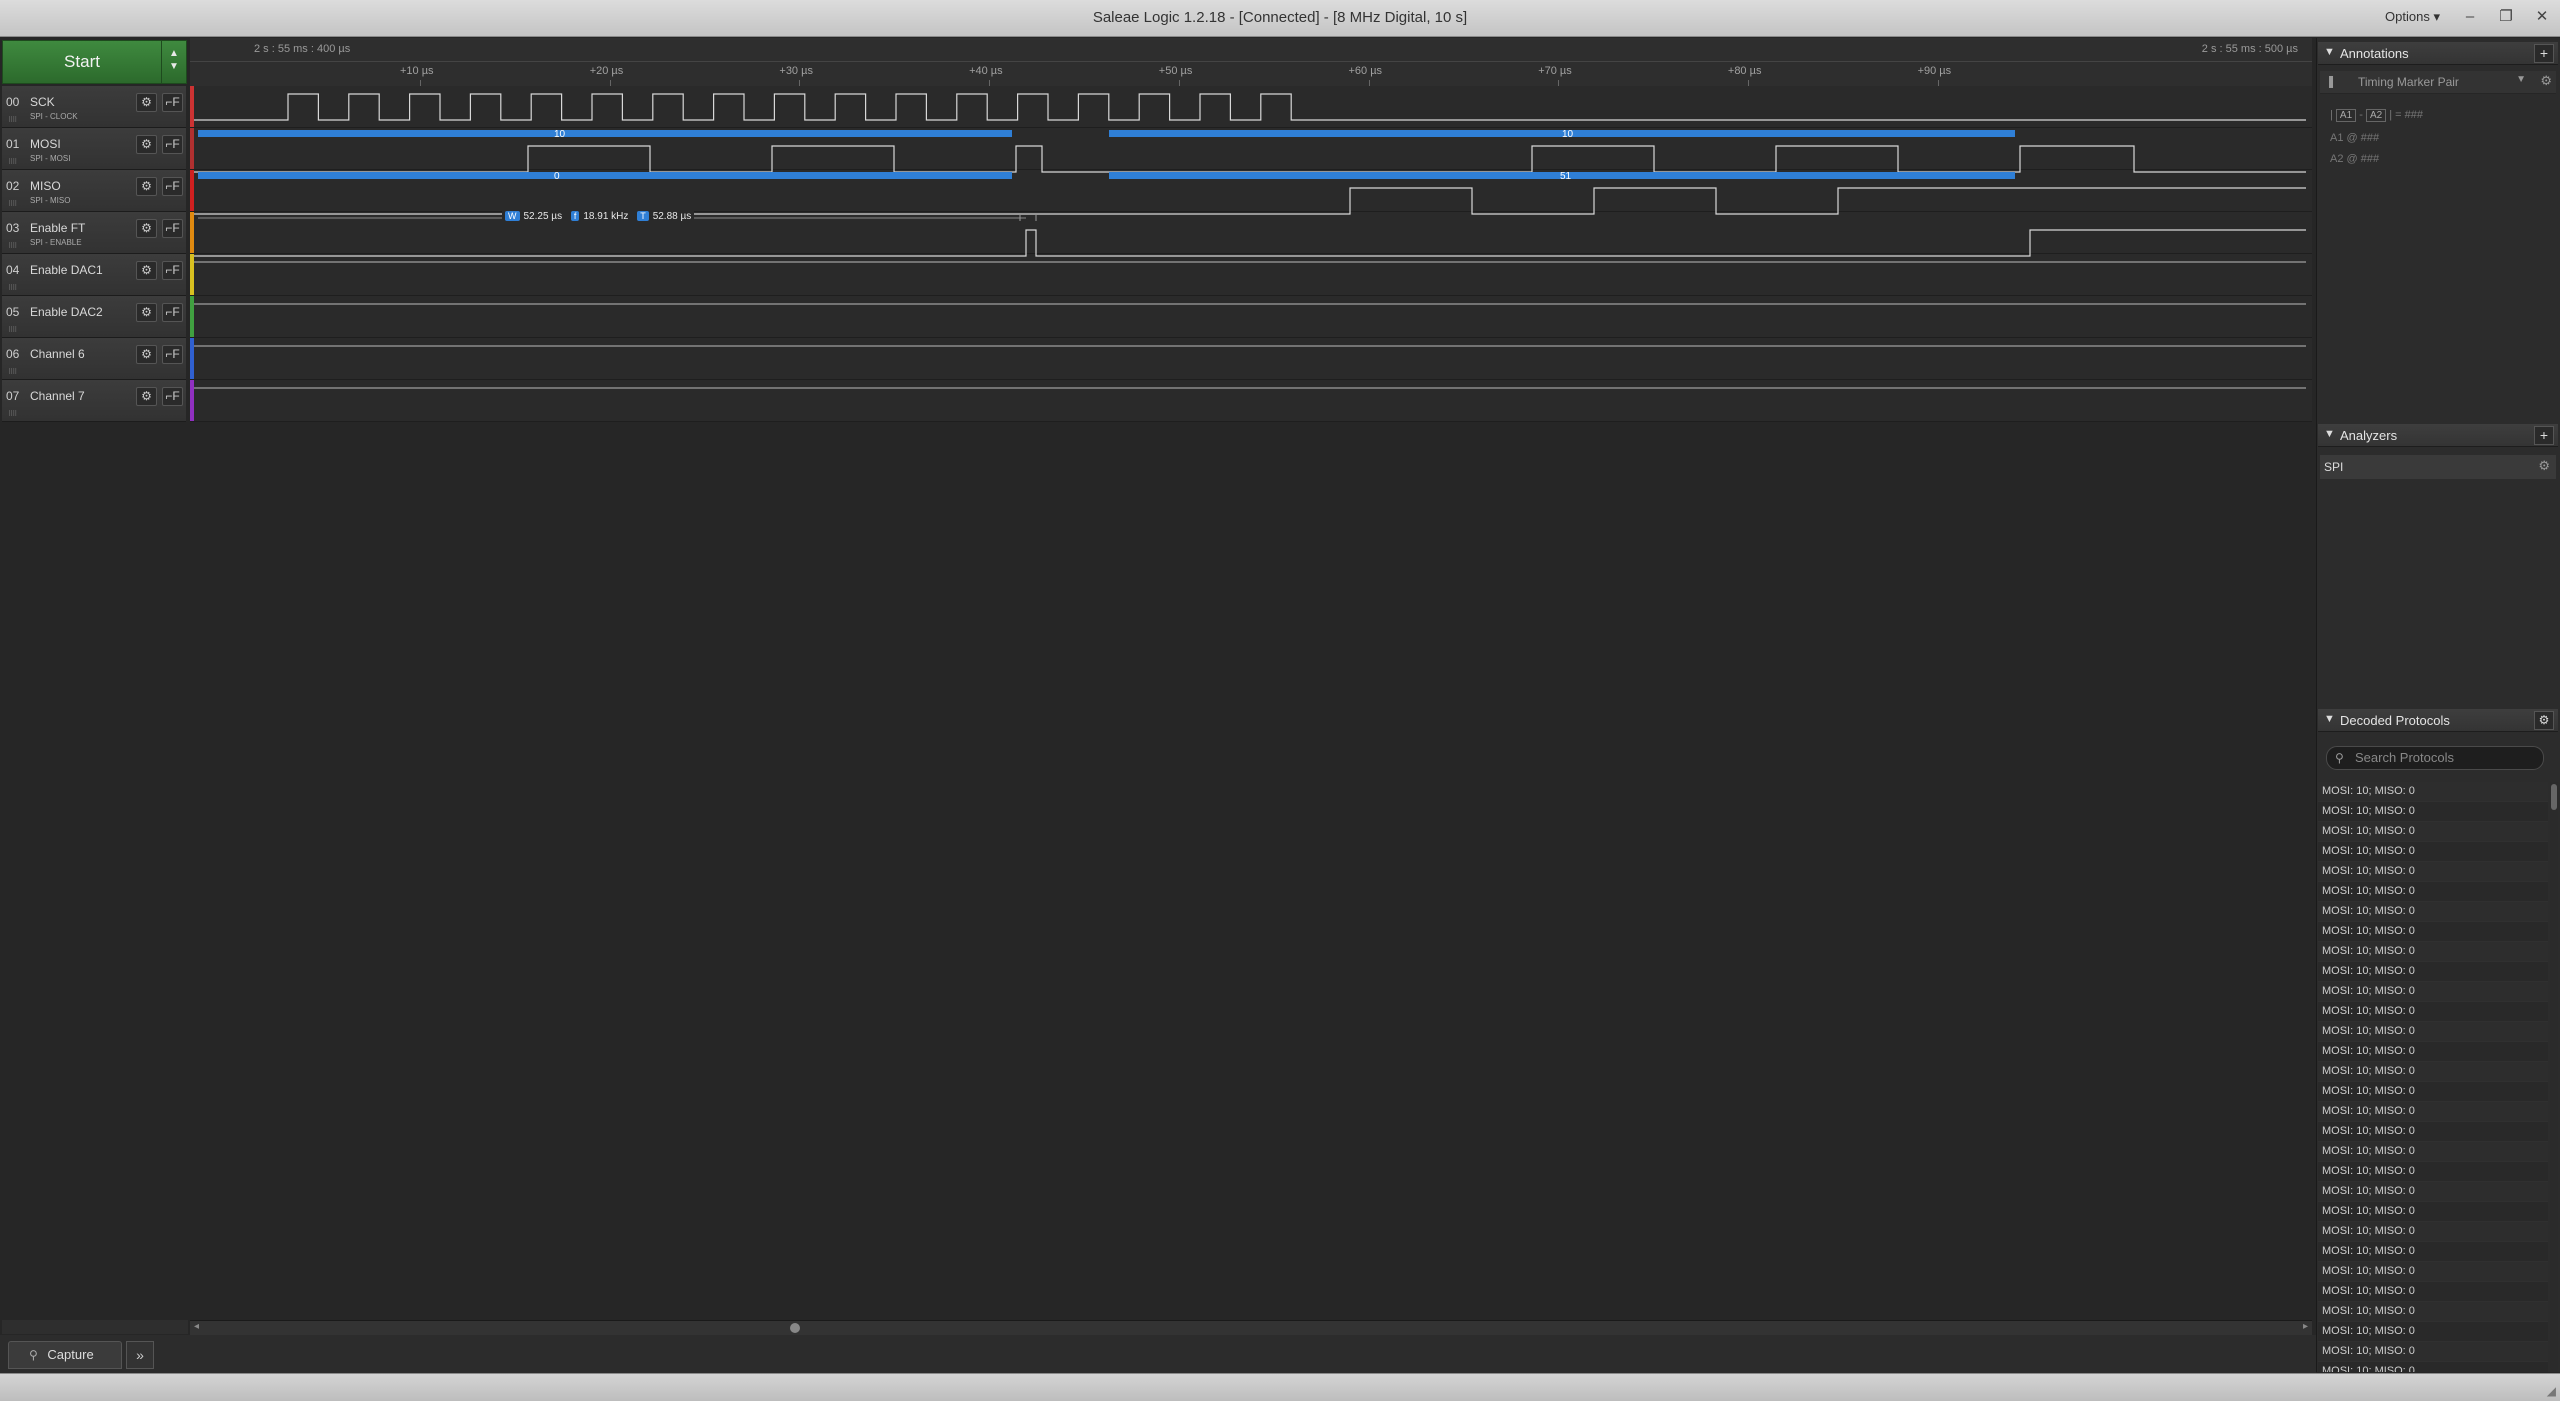 This screenshot has width=2560, height=1401. I want to click on channel-name: MOSI, so click(45, 144).